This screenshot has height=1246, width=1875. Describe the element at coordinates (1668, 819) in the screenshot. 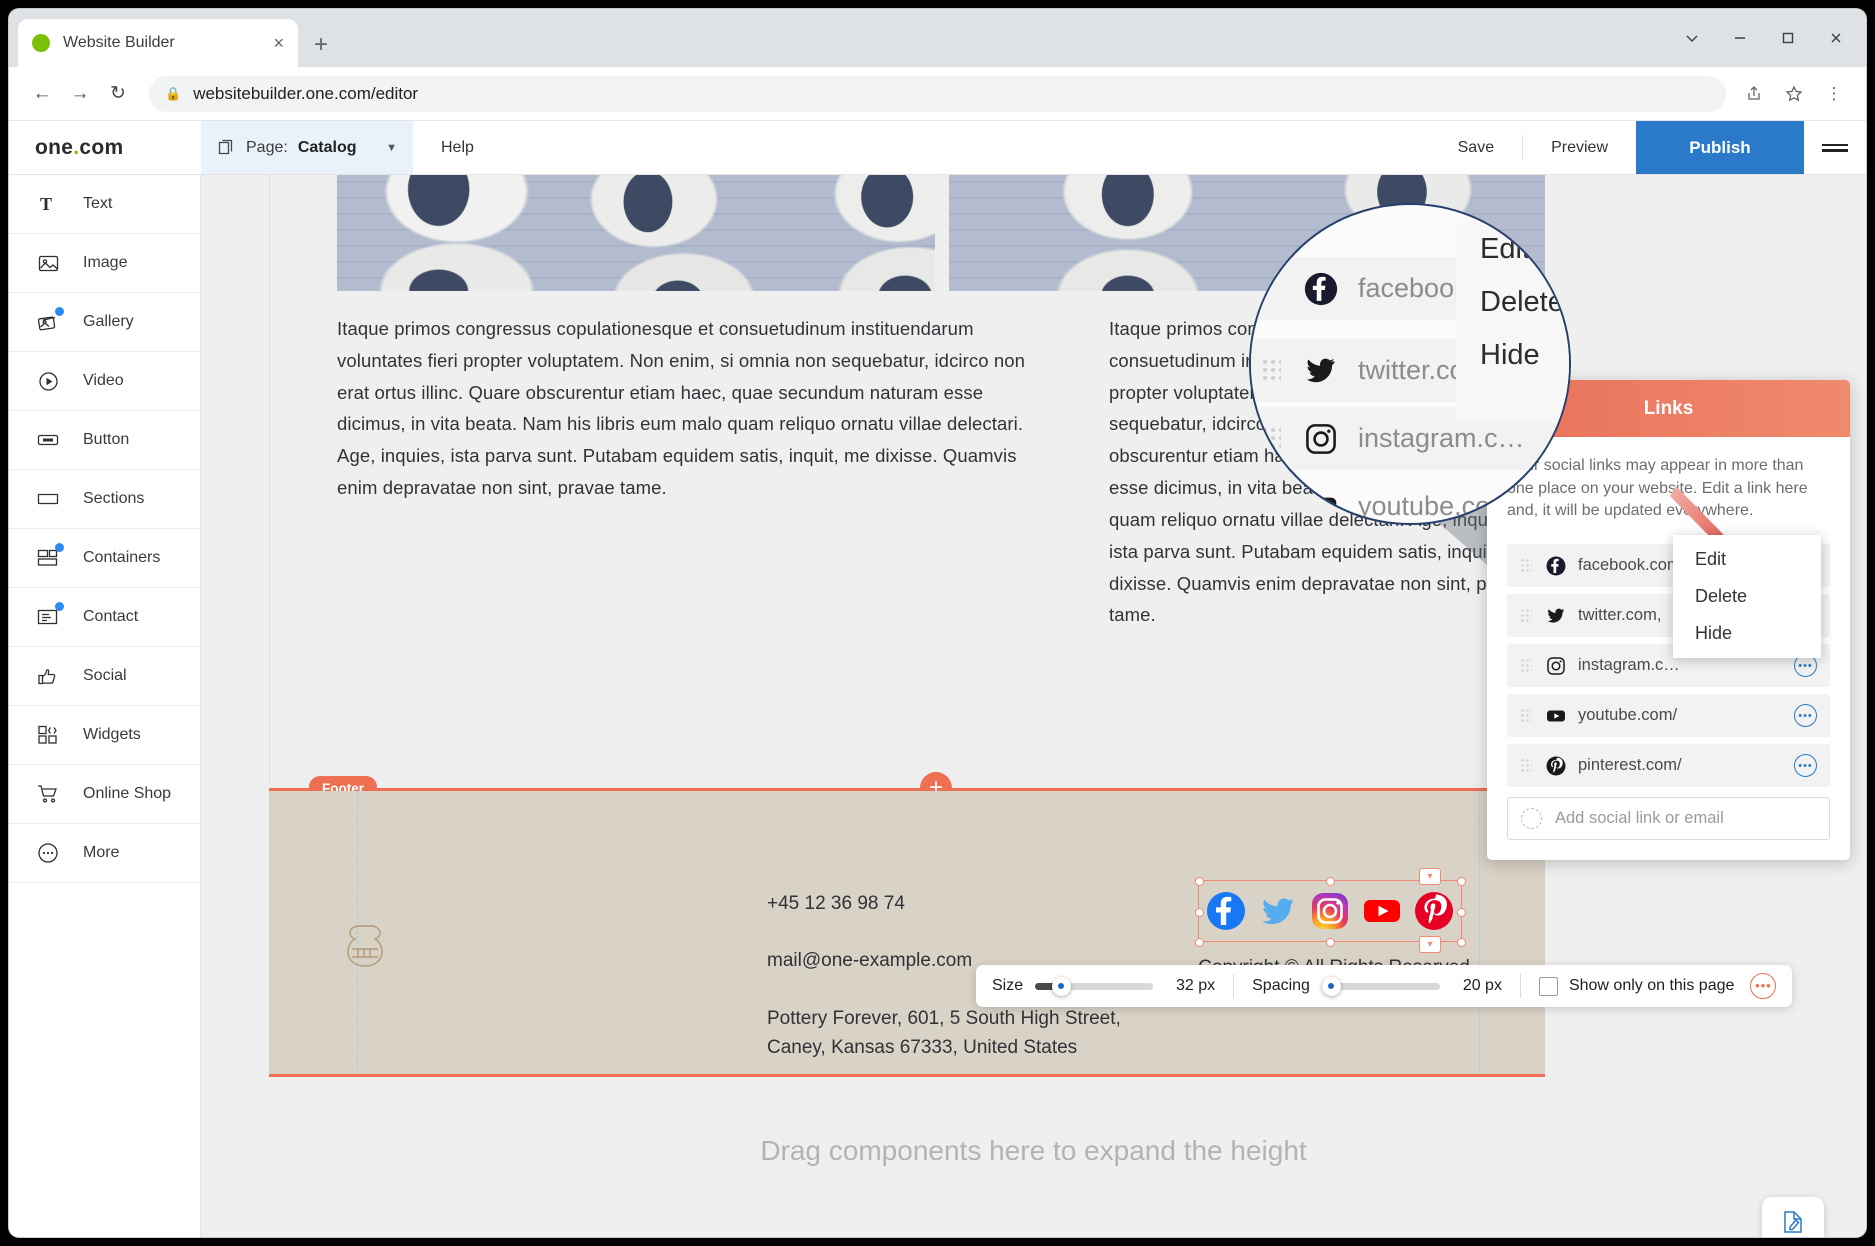

I see `add-social-link-button: Add social link or email` at that location.